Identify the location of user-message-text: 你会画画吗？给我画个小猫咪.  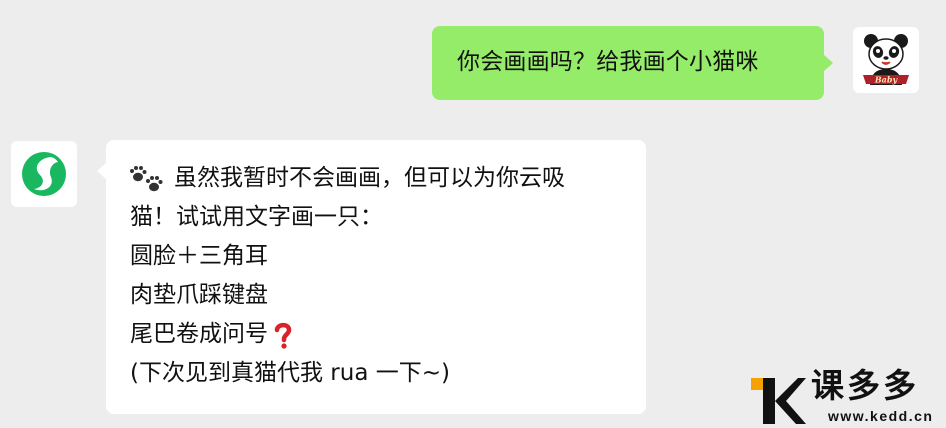
(608, 62).